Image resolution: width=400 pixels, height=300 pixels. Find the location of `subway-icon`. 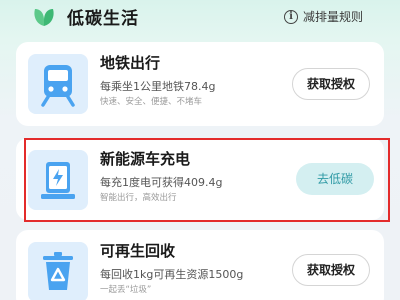

subway-icon is located at coordinates (58, 86).